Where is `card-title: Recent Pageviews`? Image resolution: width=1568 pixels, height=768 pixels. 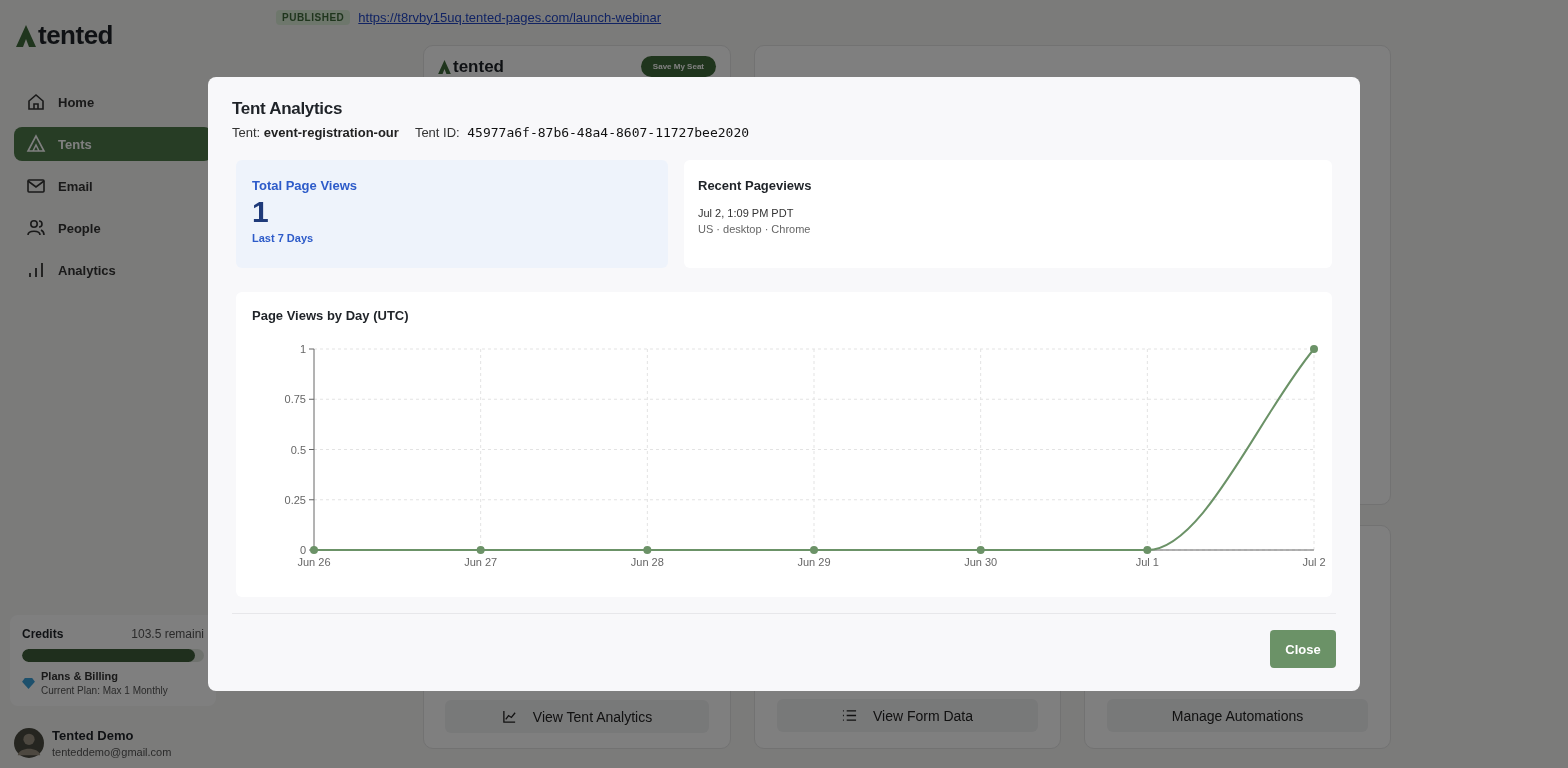
card-title: Recent Pageviews is located at coordinates (755, 185).